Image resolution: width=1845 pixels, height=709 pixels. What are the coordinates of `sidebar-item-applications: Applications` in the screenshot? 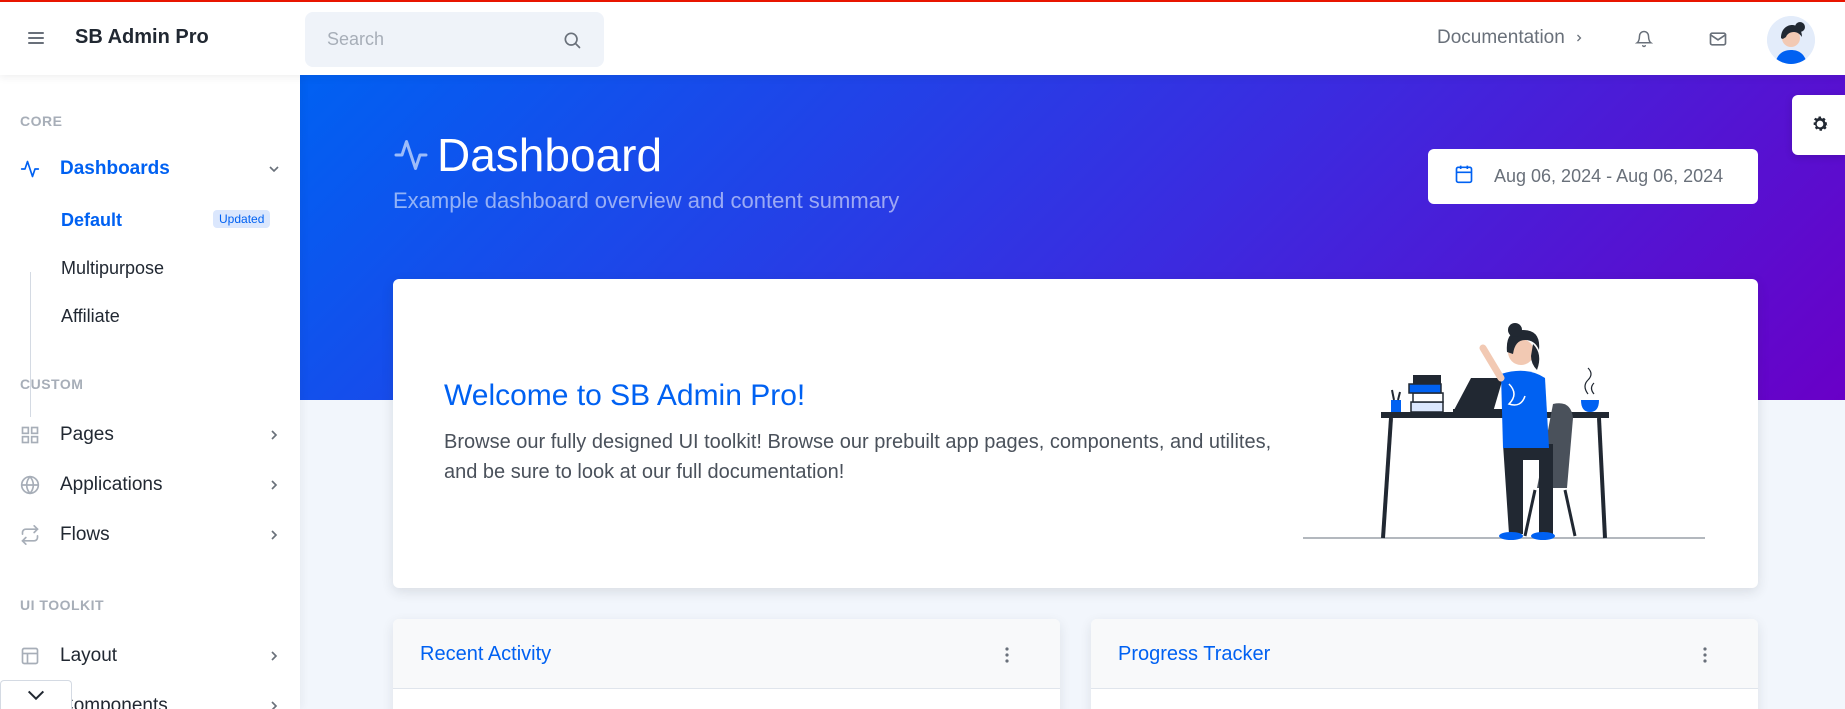 It's located at (150, 485).